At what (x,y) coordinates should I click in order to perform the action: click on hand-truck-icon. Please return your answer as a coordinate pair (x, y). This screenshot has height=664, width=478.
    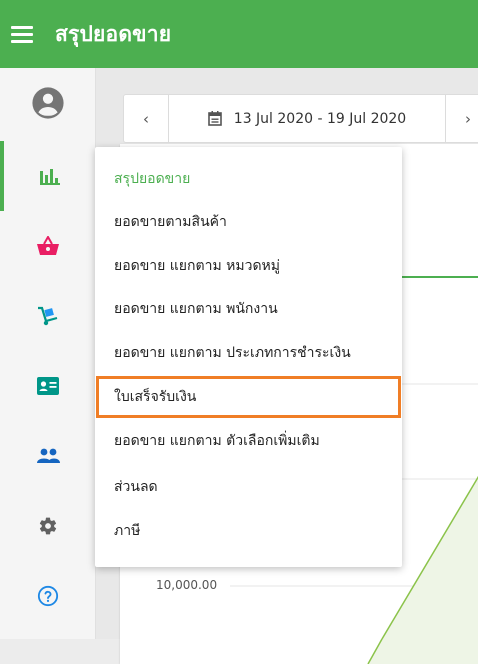
    Looking at the image, I should click on (47, 316).